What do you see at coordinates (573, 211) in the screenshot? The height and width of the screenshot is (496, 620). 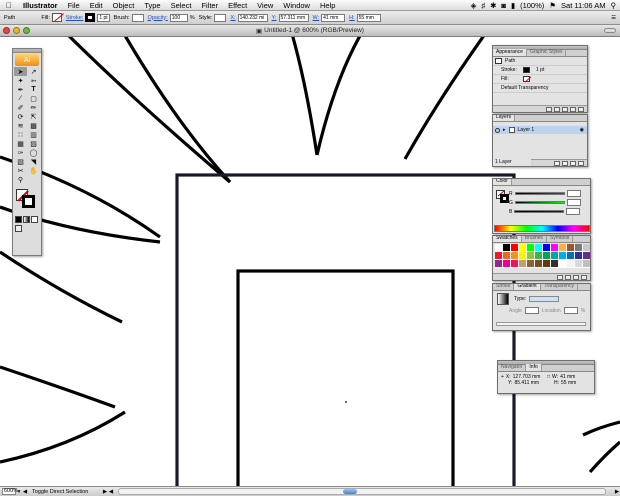 I see `blue-value` at bounding box center [573, 211].